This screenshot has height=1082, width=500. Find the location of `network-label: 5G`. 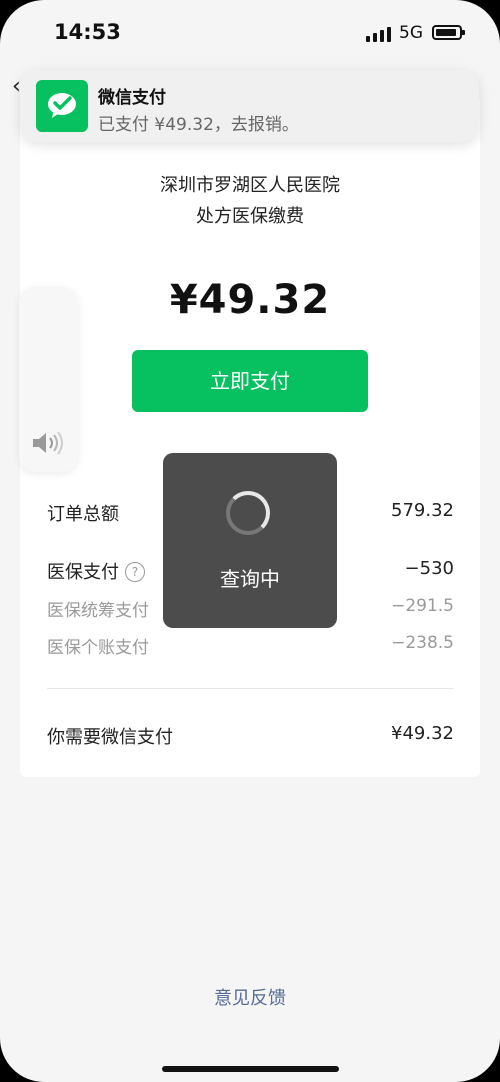

network-label: 5G is located at coordinates (411, 33).